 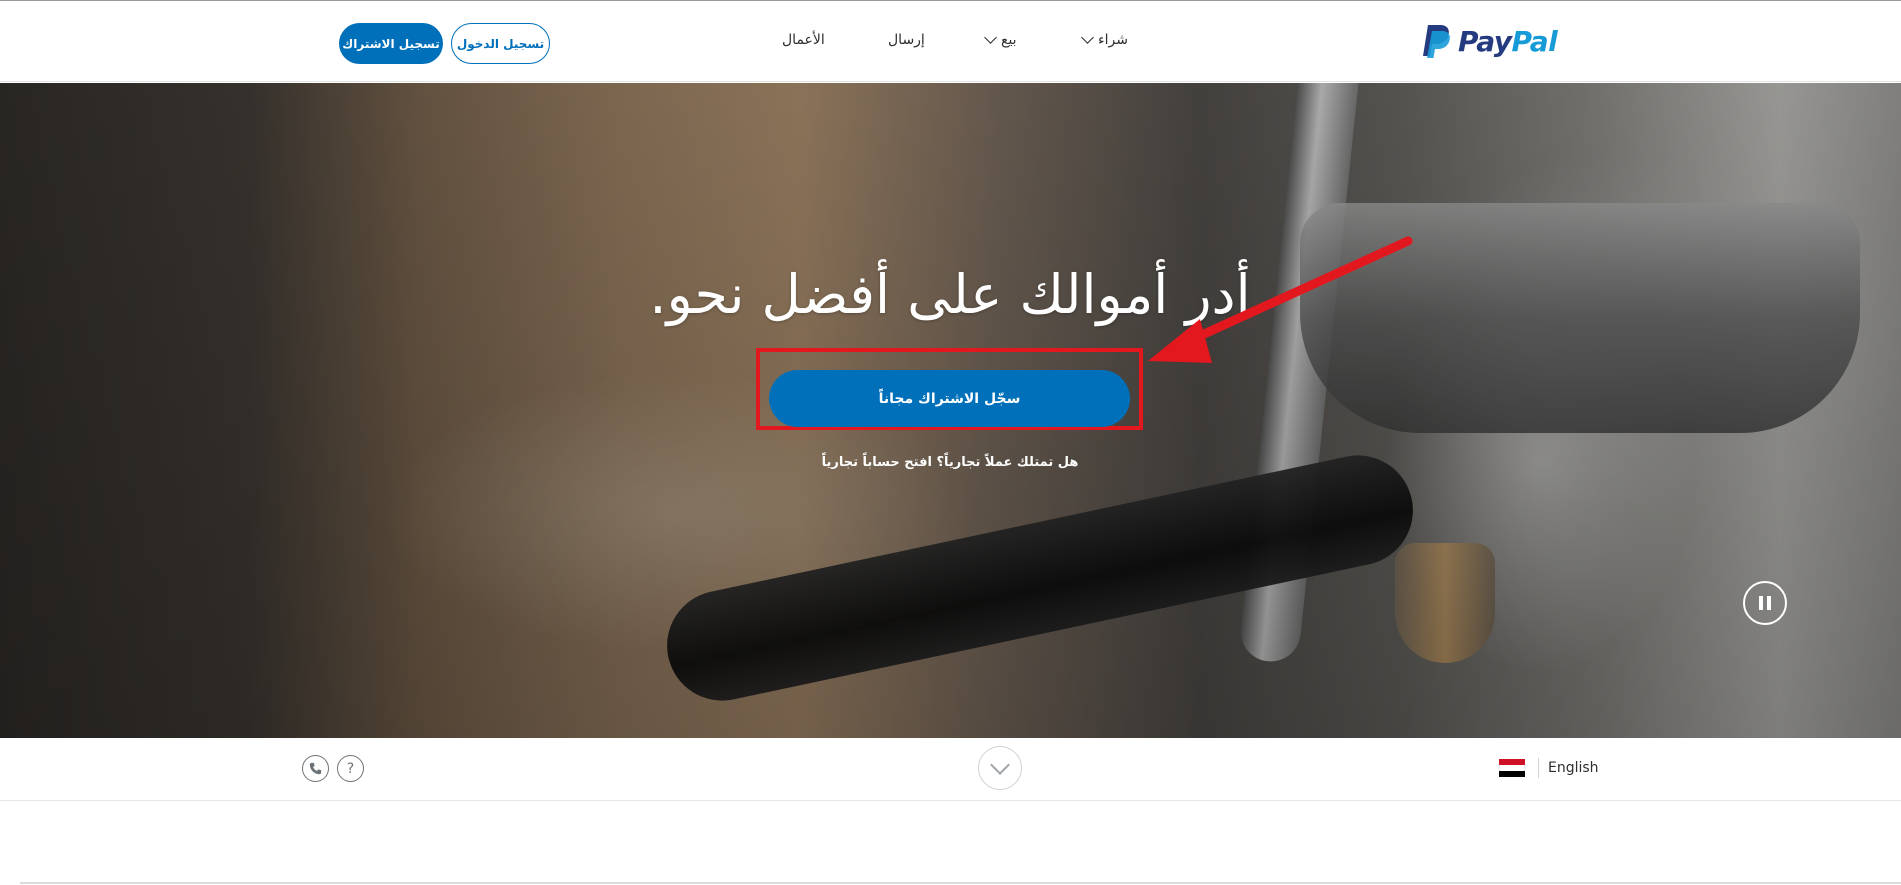 I want to click on nav-buy-label: شراء, so click(x=1113, y=40).